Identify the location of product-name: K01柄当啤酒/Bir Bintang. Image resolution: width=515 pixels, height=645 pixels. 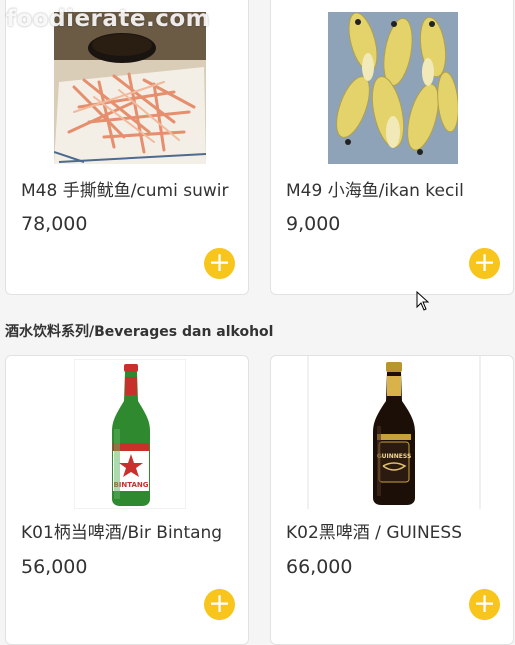
(122, 533).